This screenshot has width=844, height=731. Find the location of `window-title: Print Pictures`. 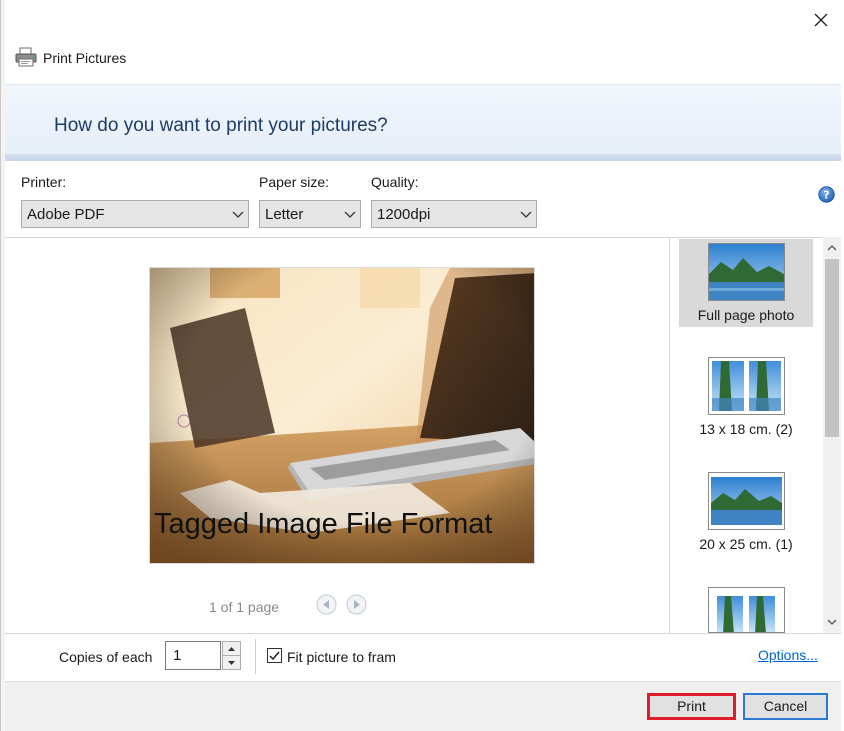

window-title: Print Pictures is located at coordinates (85, 58).